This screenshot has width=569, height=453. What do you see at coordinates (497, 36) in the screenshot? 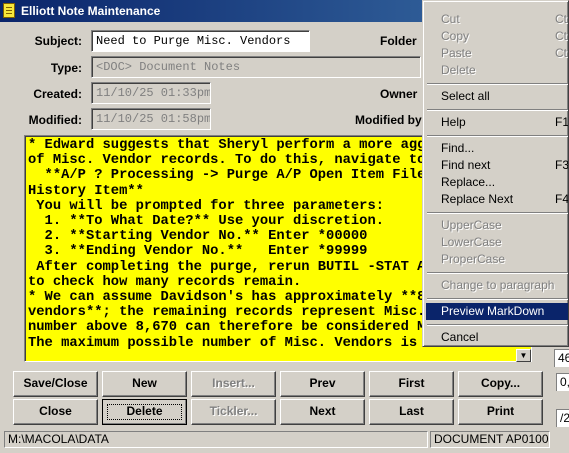
I see `menu-item-copy: CopyCtrl` at bounding box center [497, 36].